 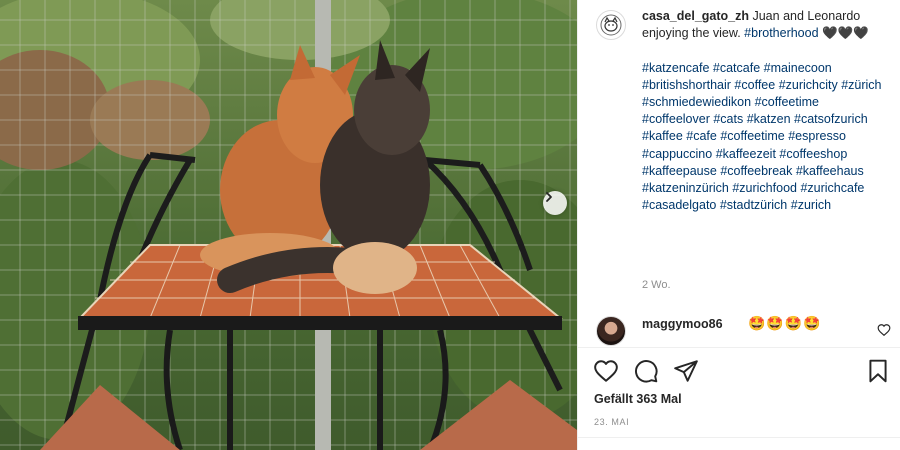 I want to click on hashtag-link: #coffee, so click(x=754, y=85).